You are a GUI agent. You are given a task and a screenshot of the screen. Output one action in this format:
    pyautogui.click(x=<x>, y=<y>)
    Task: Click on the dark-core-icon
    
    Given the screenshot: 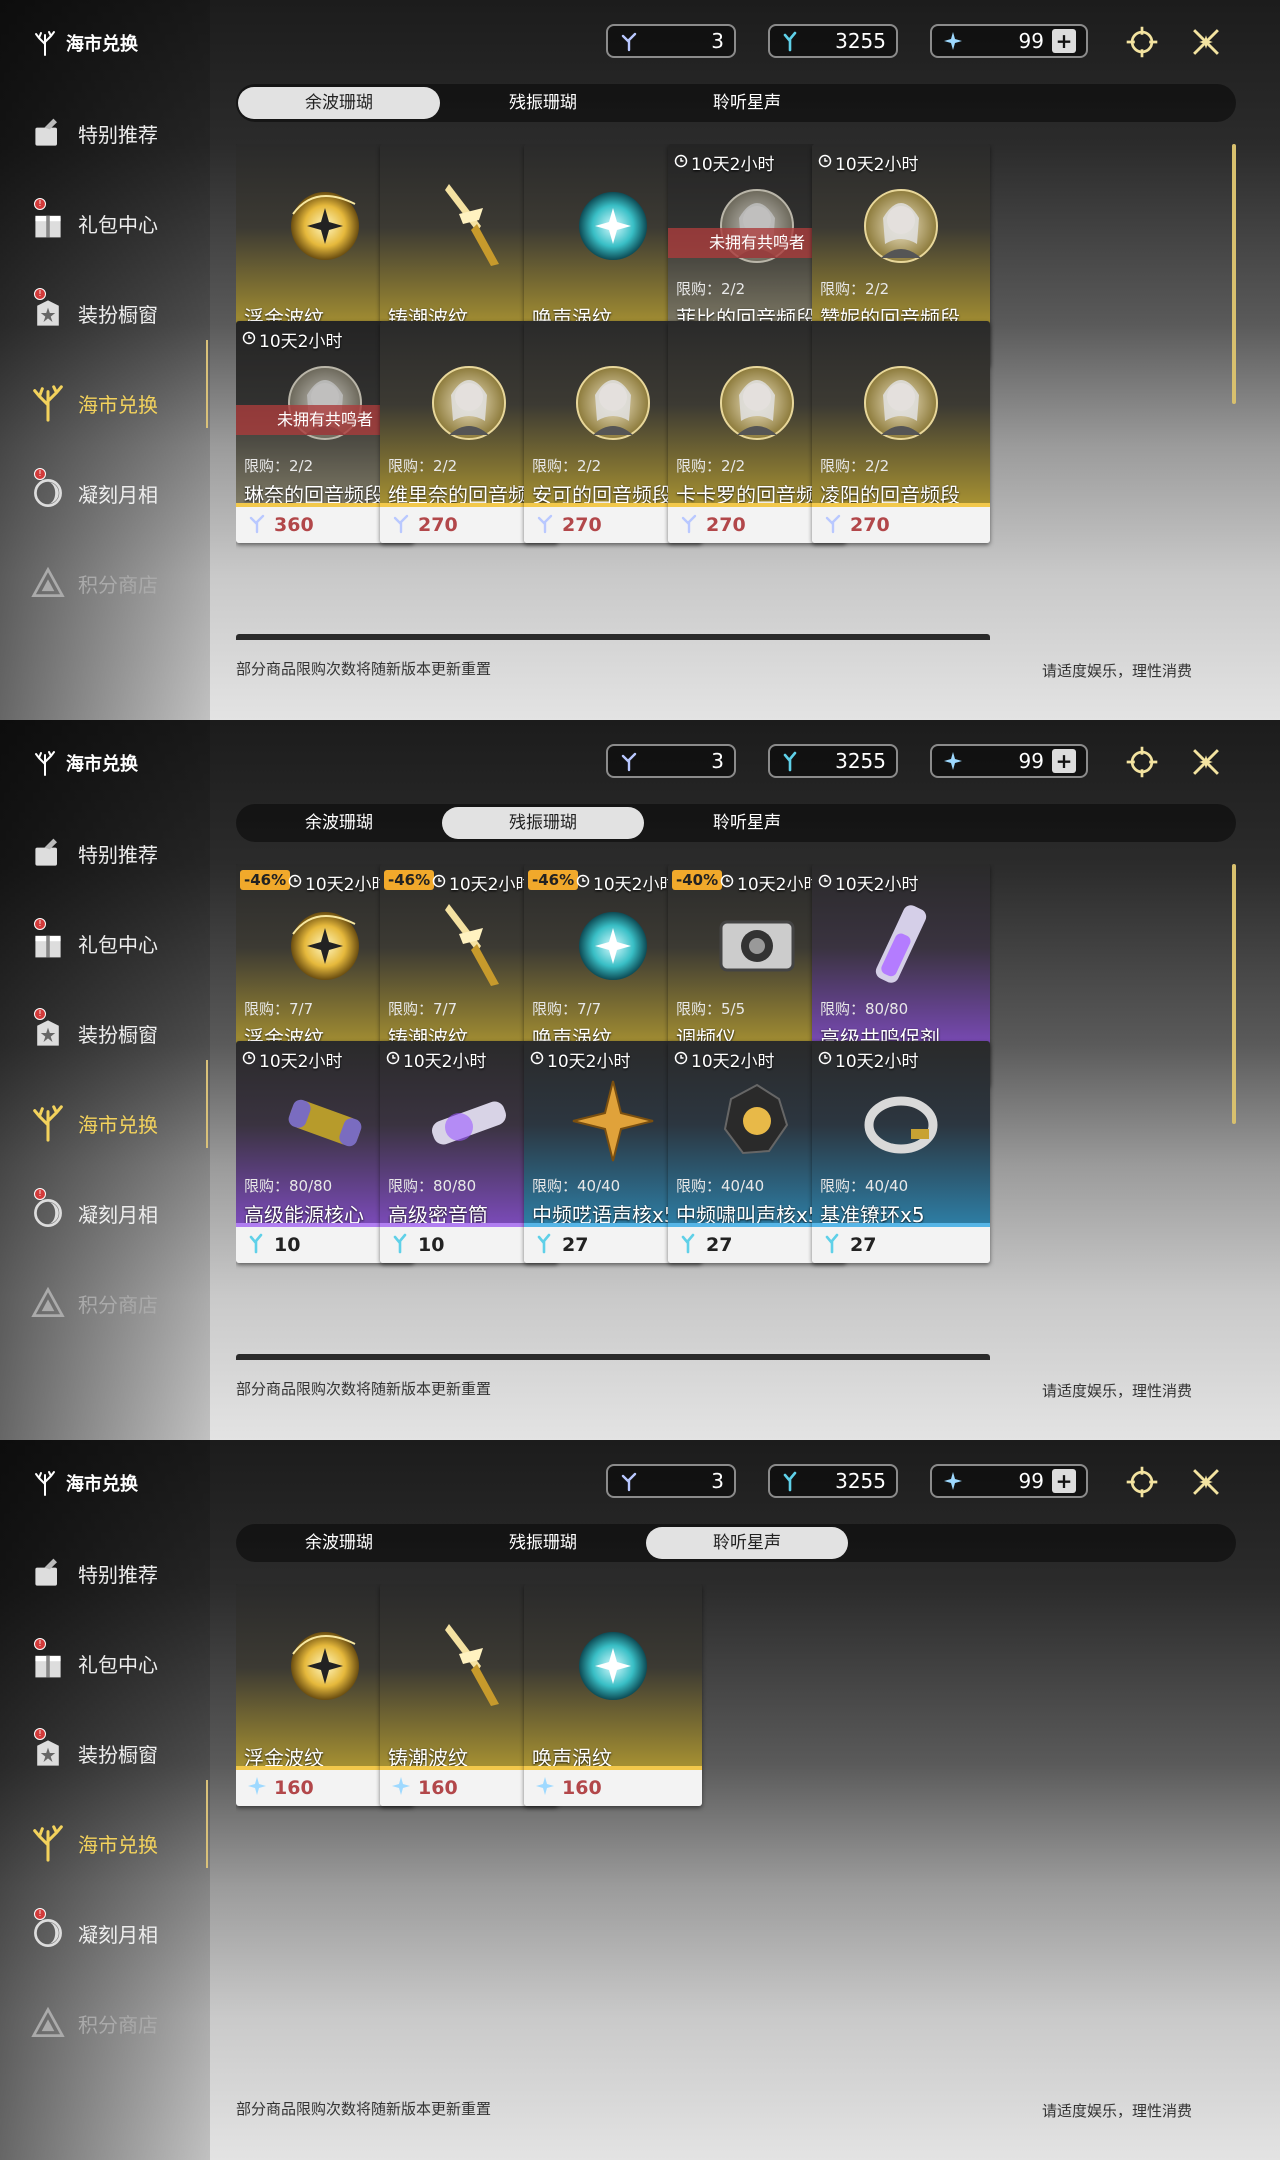 What is the action you would take?
    pyautogui.click(x=757, y=1121)
    